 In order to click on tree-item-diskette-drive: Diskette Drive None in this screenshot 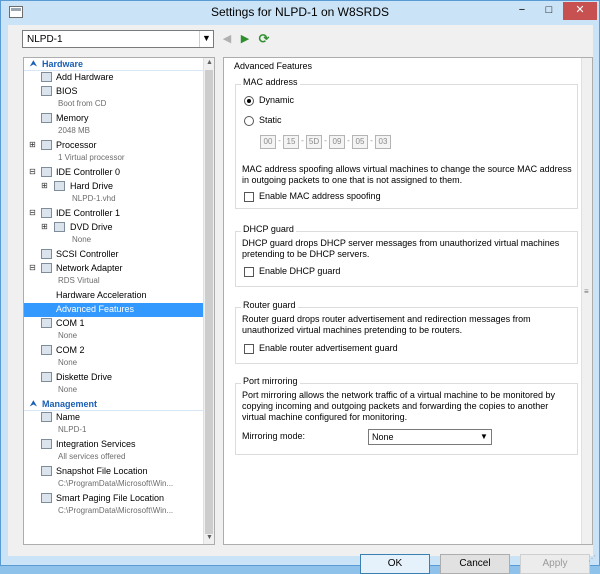, I will do `click(113, 384)`.